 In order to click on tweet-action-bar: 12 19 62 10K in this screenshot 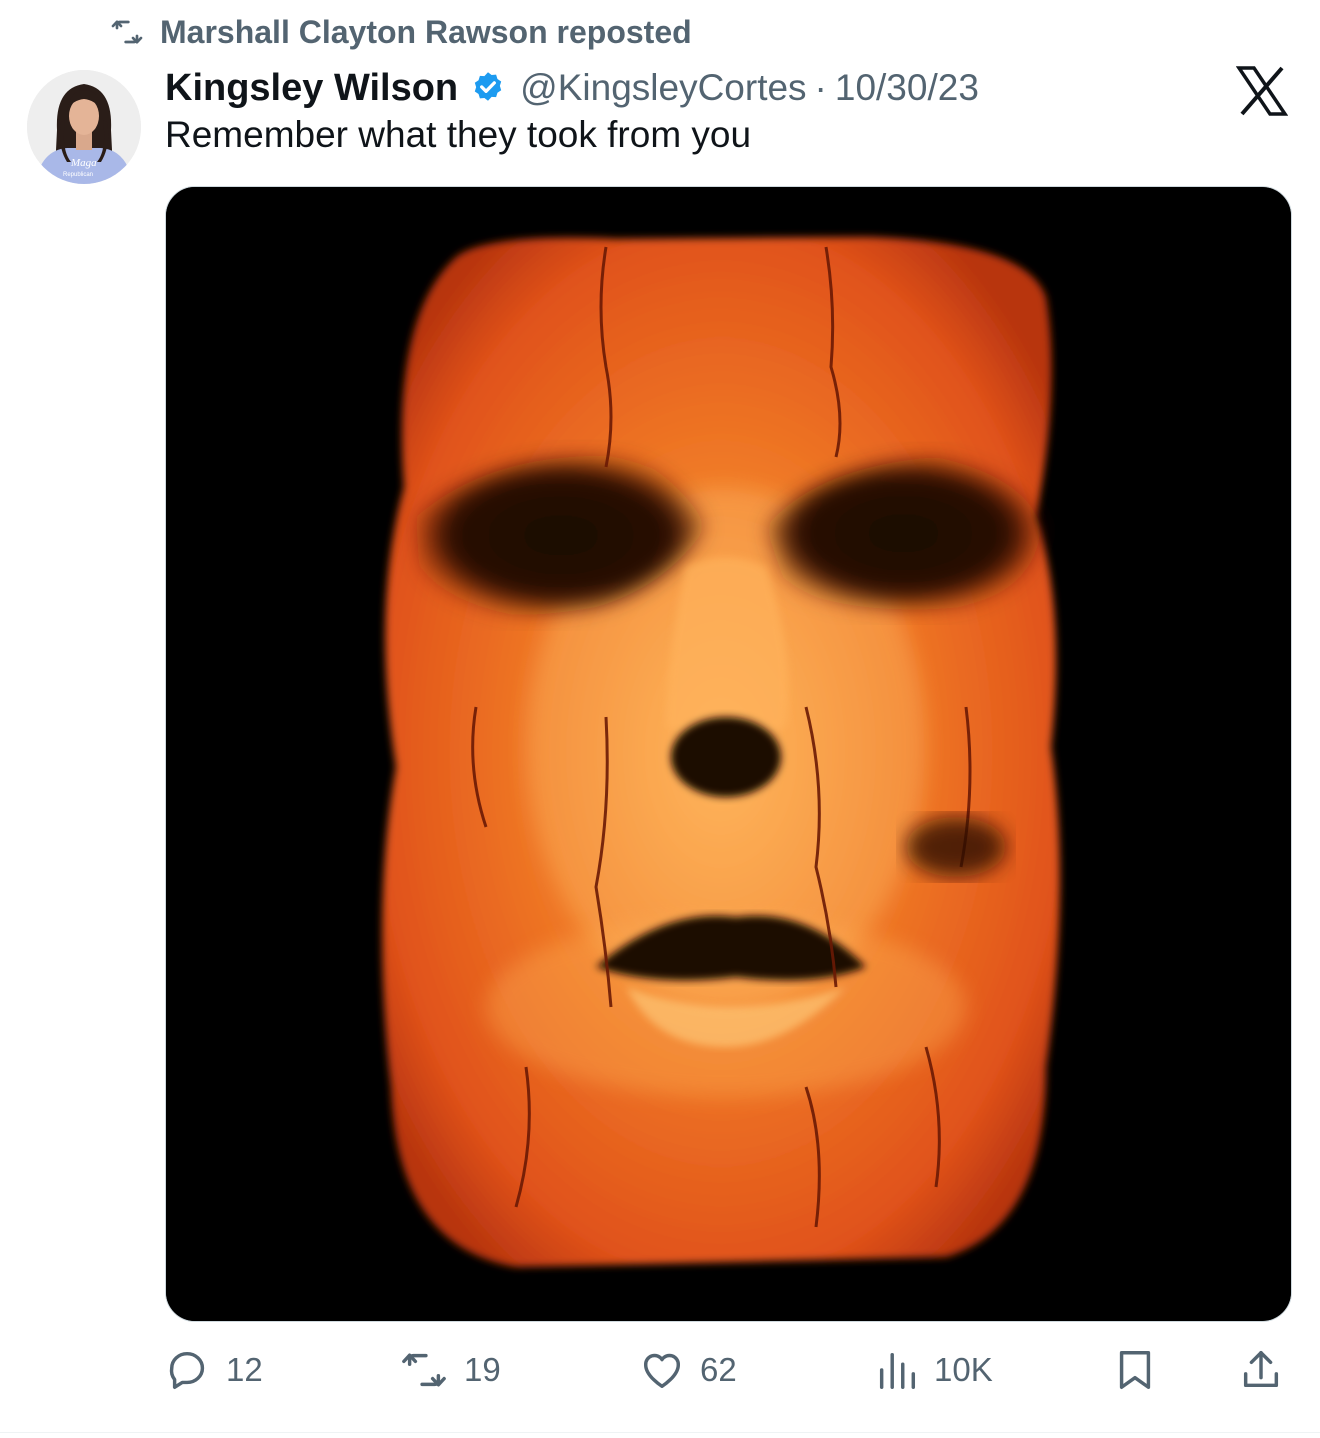, I will do `click(660, 1370)`.